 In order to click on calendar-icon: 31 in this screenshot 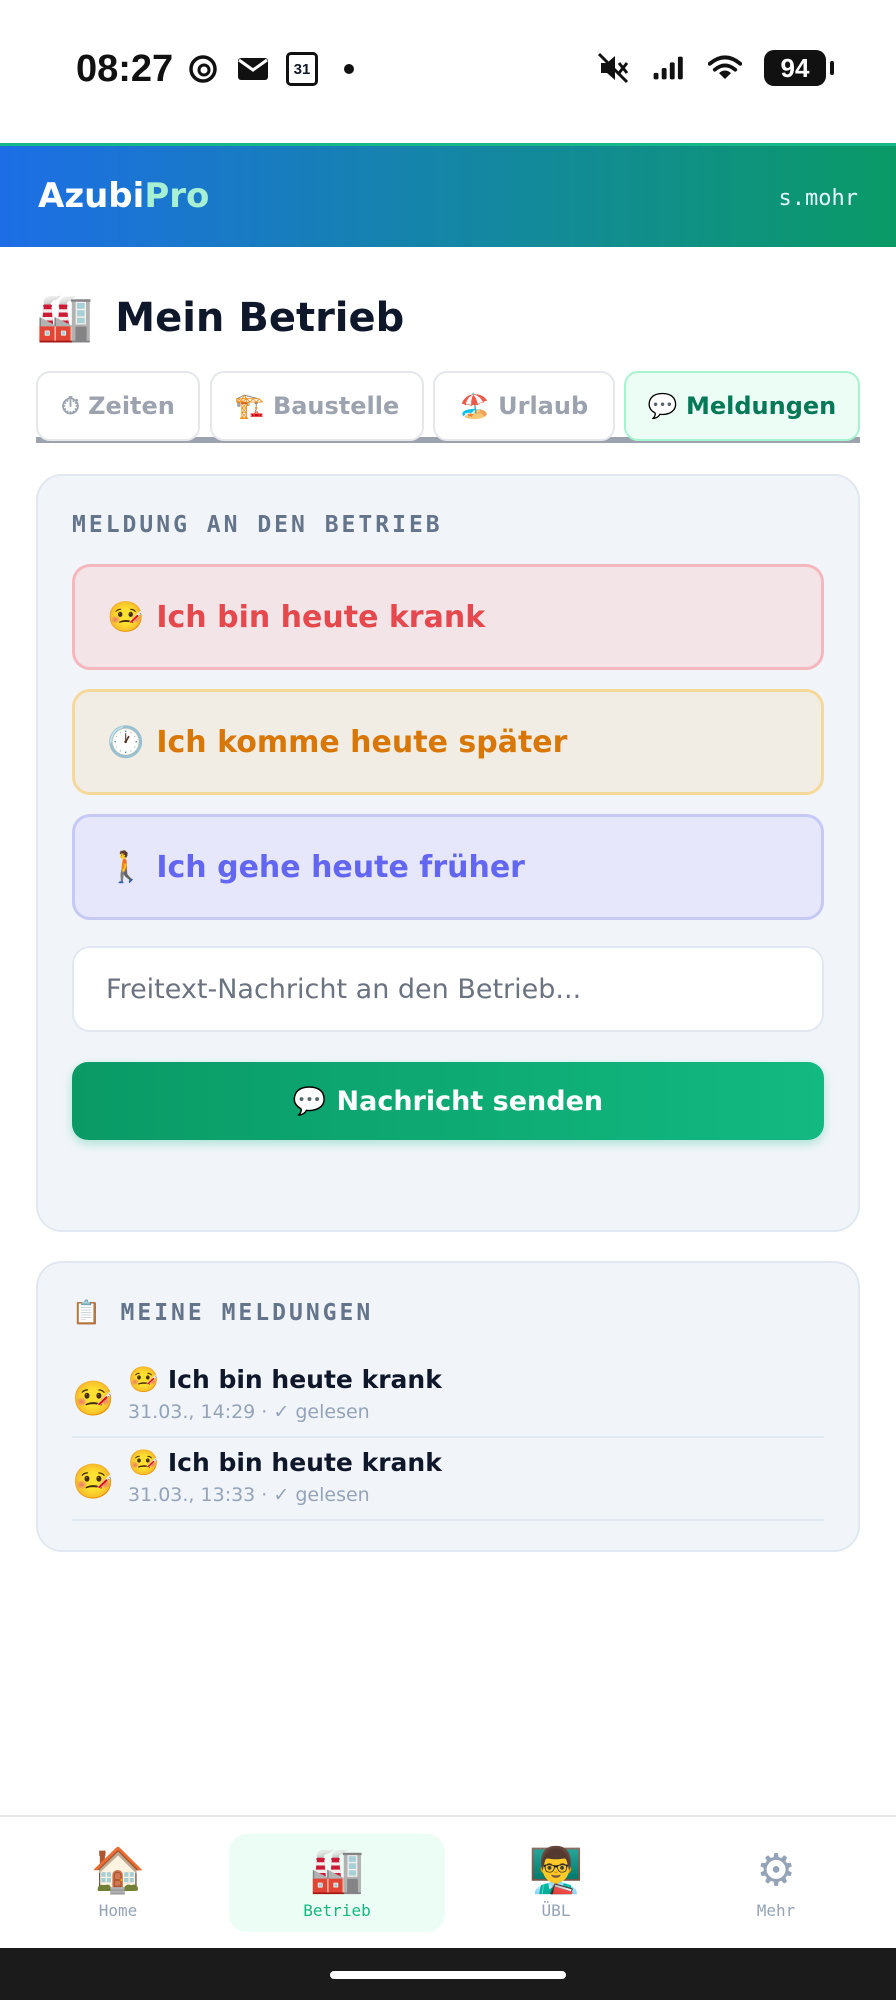, I will do `click(302, 69)`.